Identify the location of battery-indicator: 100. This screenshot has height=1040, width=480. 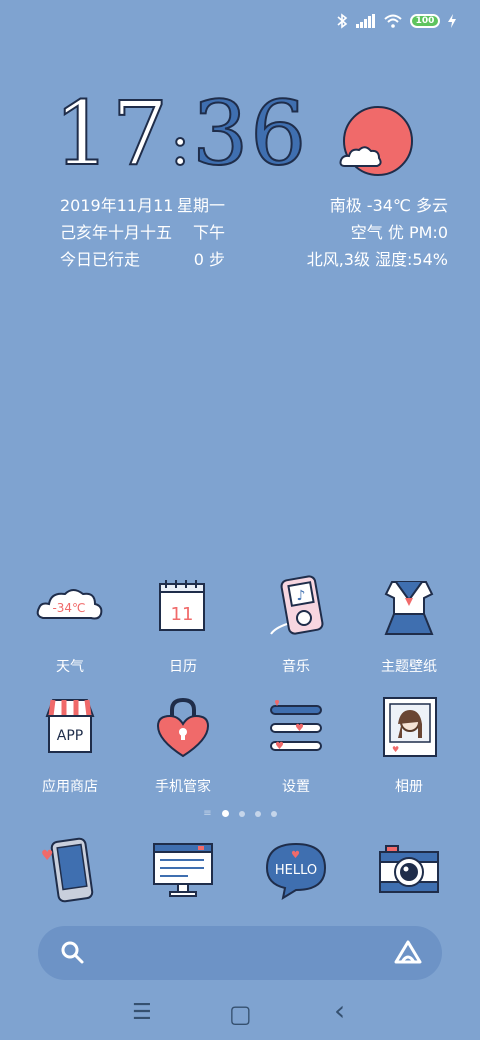
(425, 21).